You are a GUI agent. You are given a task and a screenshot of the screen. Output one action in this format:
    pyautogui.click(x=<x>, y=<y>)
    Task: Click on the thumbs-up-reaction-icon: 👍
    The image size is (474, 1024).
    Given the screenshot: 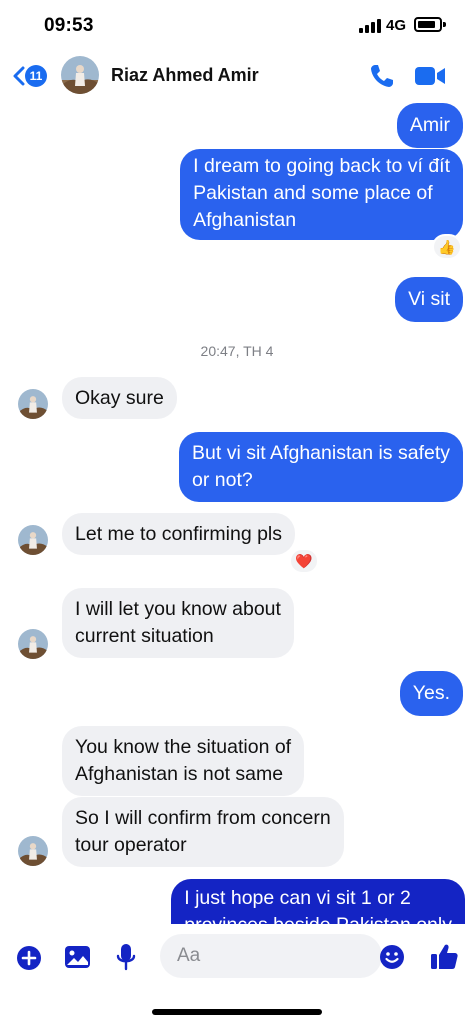 What is the action you would take?
    pyautogui.click(x=447, y=247)
    